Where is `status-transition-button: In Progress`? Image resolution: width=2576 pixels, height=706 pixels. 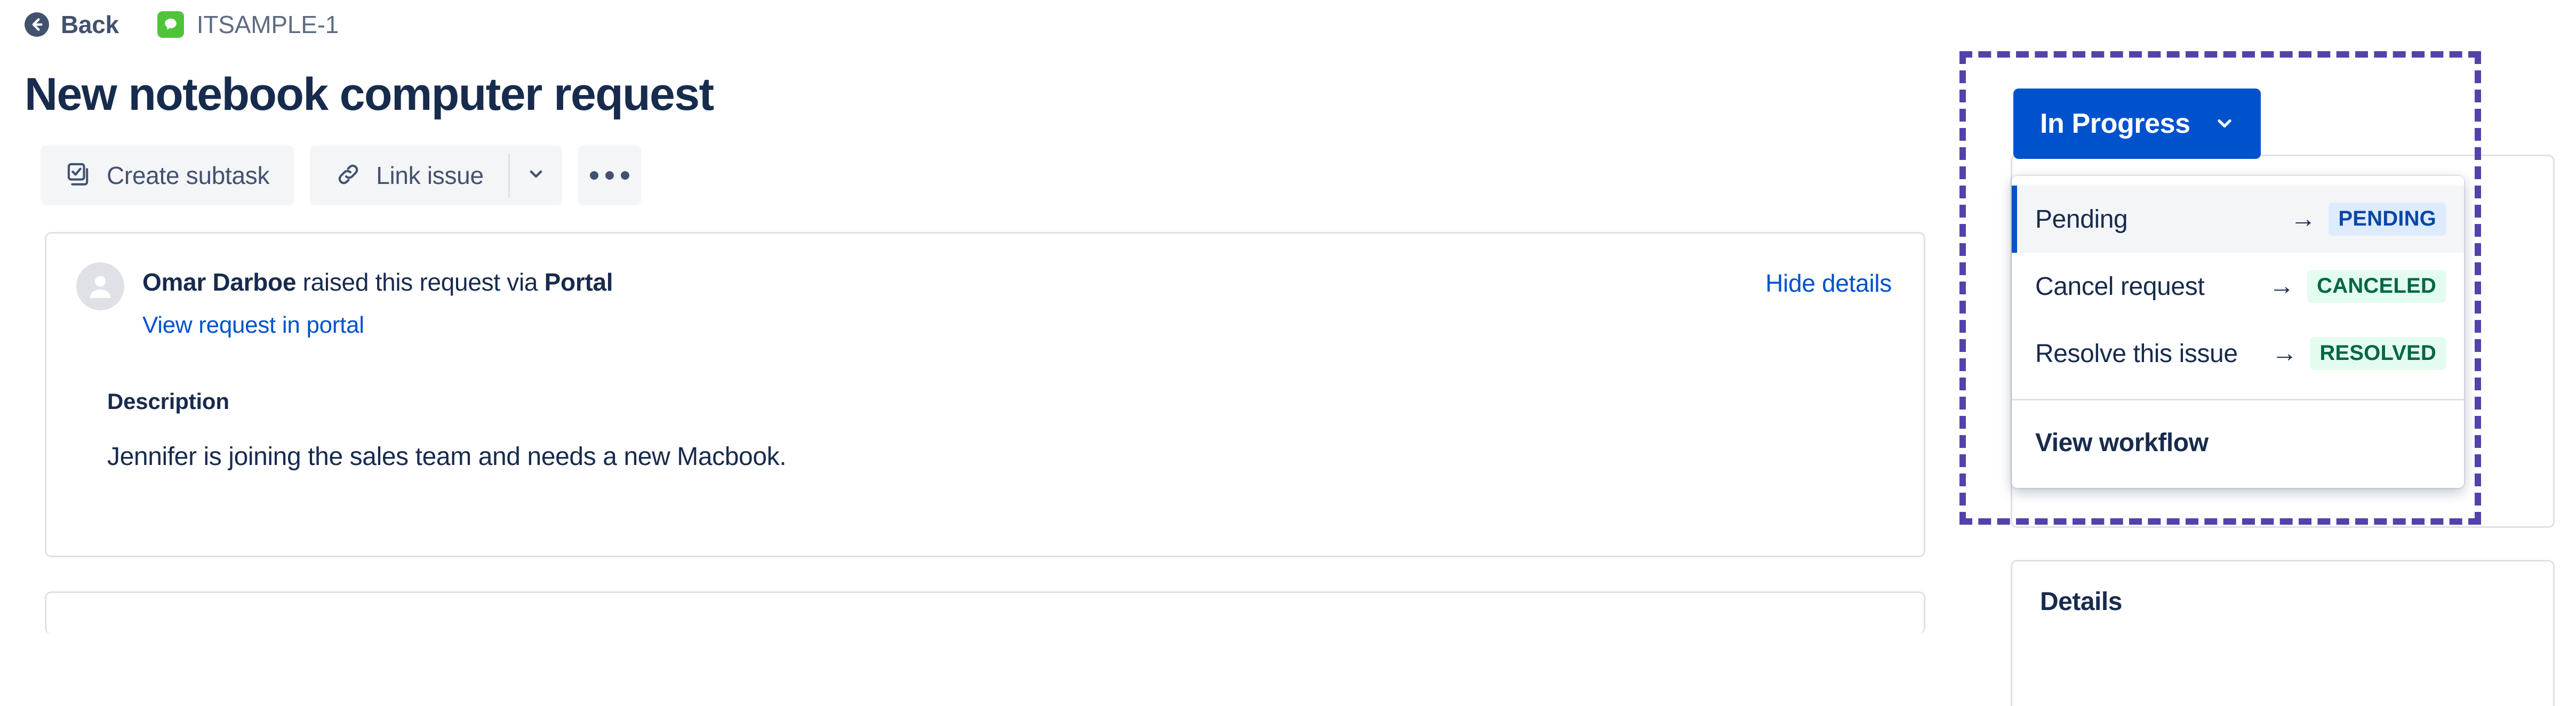 status-transition-button: In Progress is located at coordinates (2137, 124).